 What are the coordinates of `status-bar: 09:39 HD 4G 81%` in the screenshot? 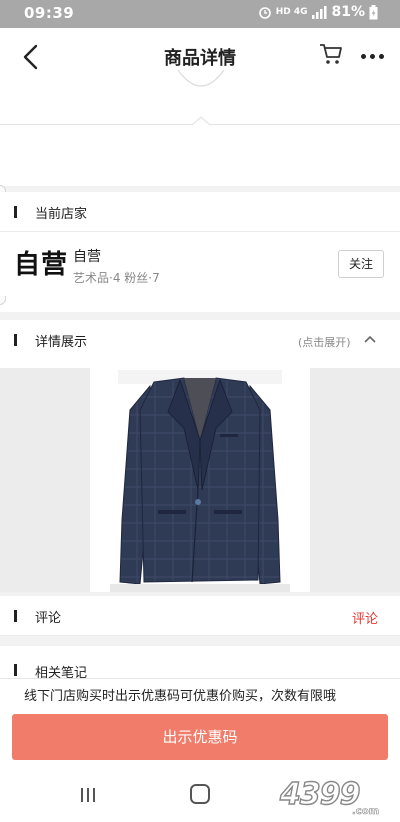 It's located at (200, 14).